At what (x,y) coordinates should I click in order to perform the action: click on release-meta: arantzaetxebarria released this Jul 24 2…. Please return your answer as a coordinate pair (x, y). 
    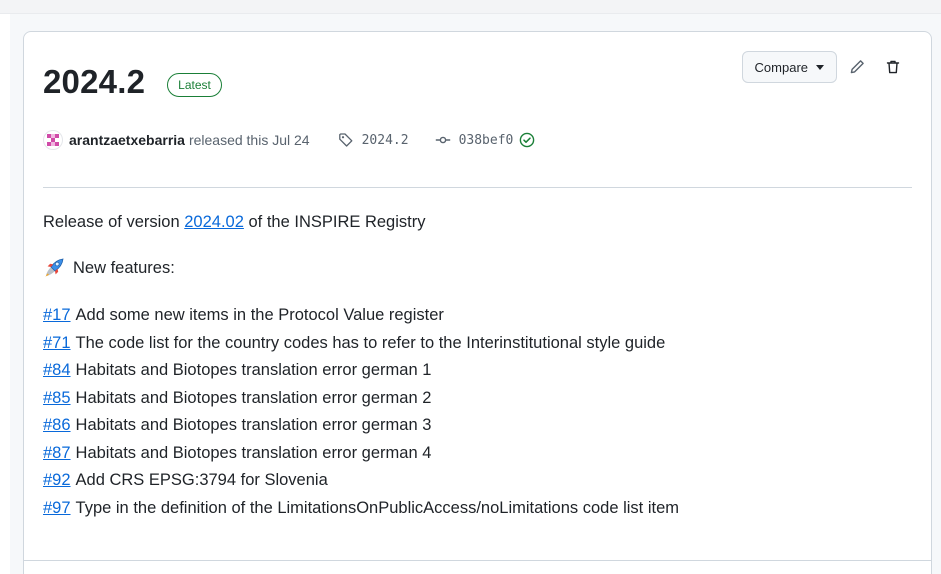
    Looking at the image, I should click on (289, 140).